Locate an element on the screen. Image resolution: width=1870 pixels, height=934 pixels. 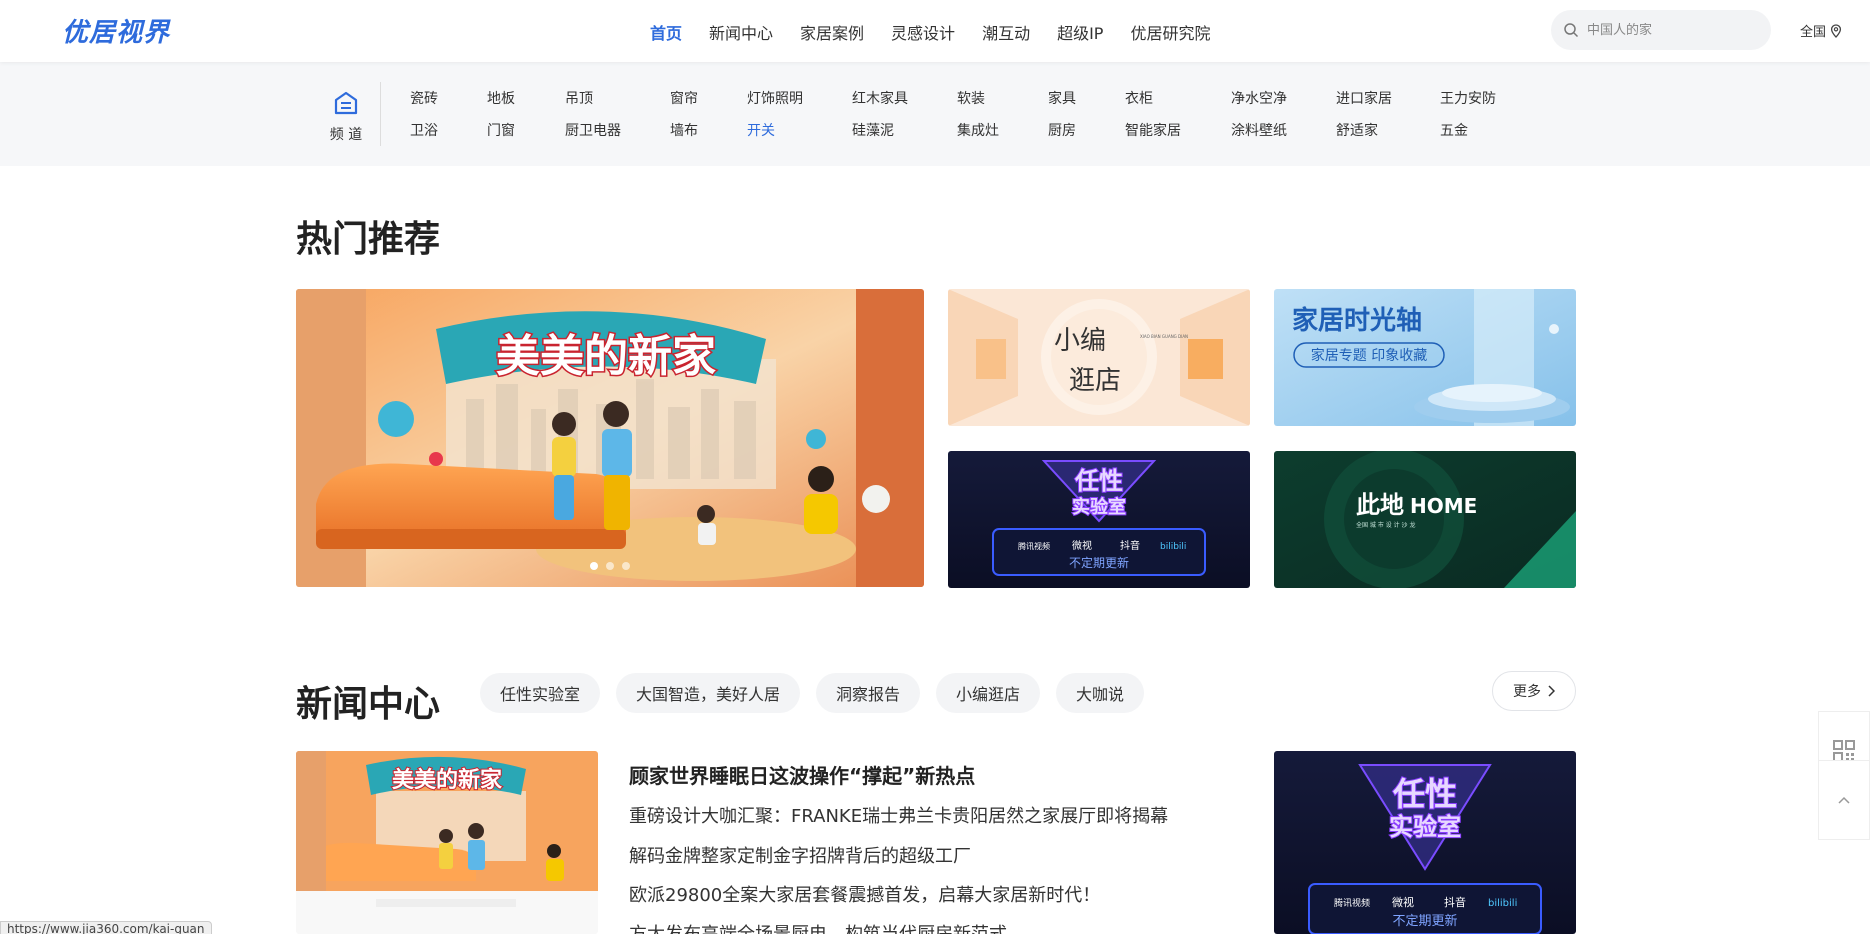
news-headline: 顾家世界睡眠日这波操作“撑起”新热点 is located at coordinates (802, 774).